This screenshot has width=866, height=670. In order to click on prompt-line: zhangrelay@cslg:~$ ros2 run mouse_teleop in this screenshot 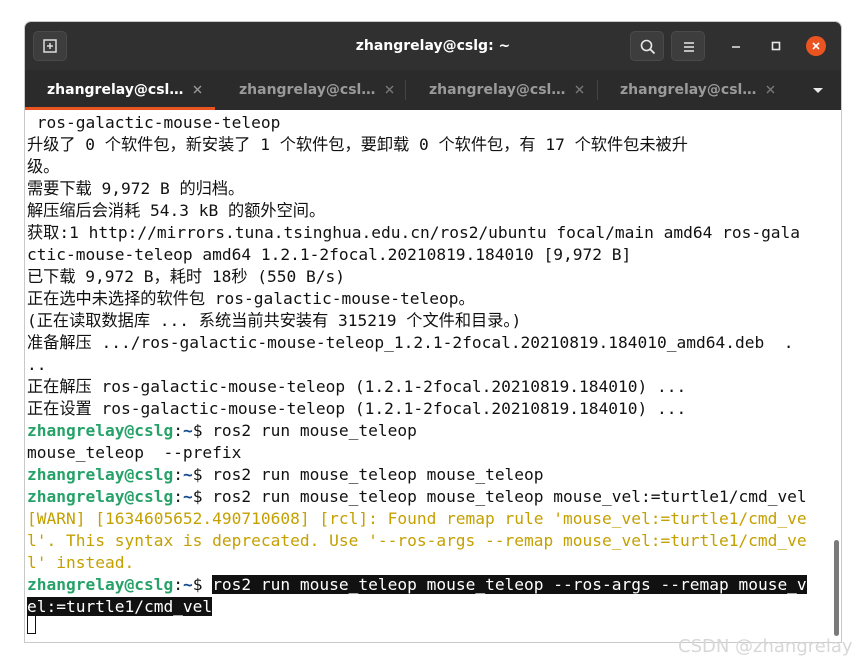, I will do `click(222, 431)`.